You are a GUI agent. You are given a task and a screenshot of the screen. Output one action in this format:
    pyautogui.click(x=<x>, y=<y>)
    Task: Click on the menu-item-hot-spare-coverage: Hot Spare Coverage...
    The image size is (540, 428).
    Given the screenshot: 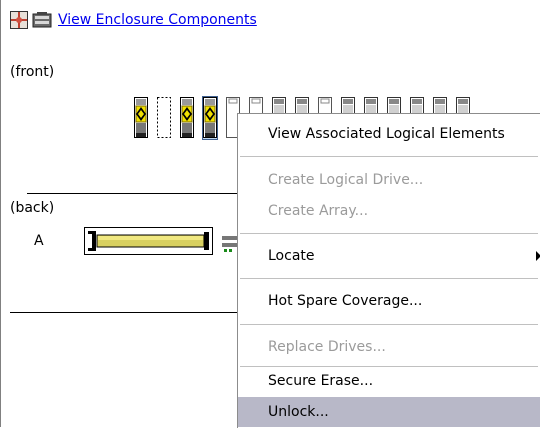 What is the action you would take?
    pyautogui.click(x=389, y=301)
    